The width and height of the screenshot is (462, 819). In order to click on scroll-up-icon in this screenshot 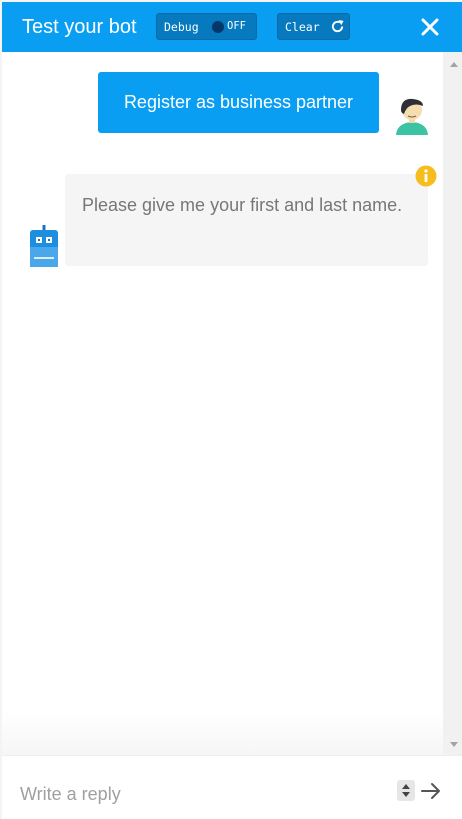, I will do `click(454, 64)`.